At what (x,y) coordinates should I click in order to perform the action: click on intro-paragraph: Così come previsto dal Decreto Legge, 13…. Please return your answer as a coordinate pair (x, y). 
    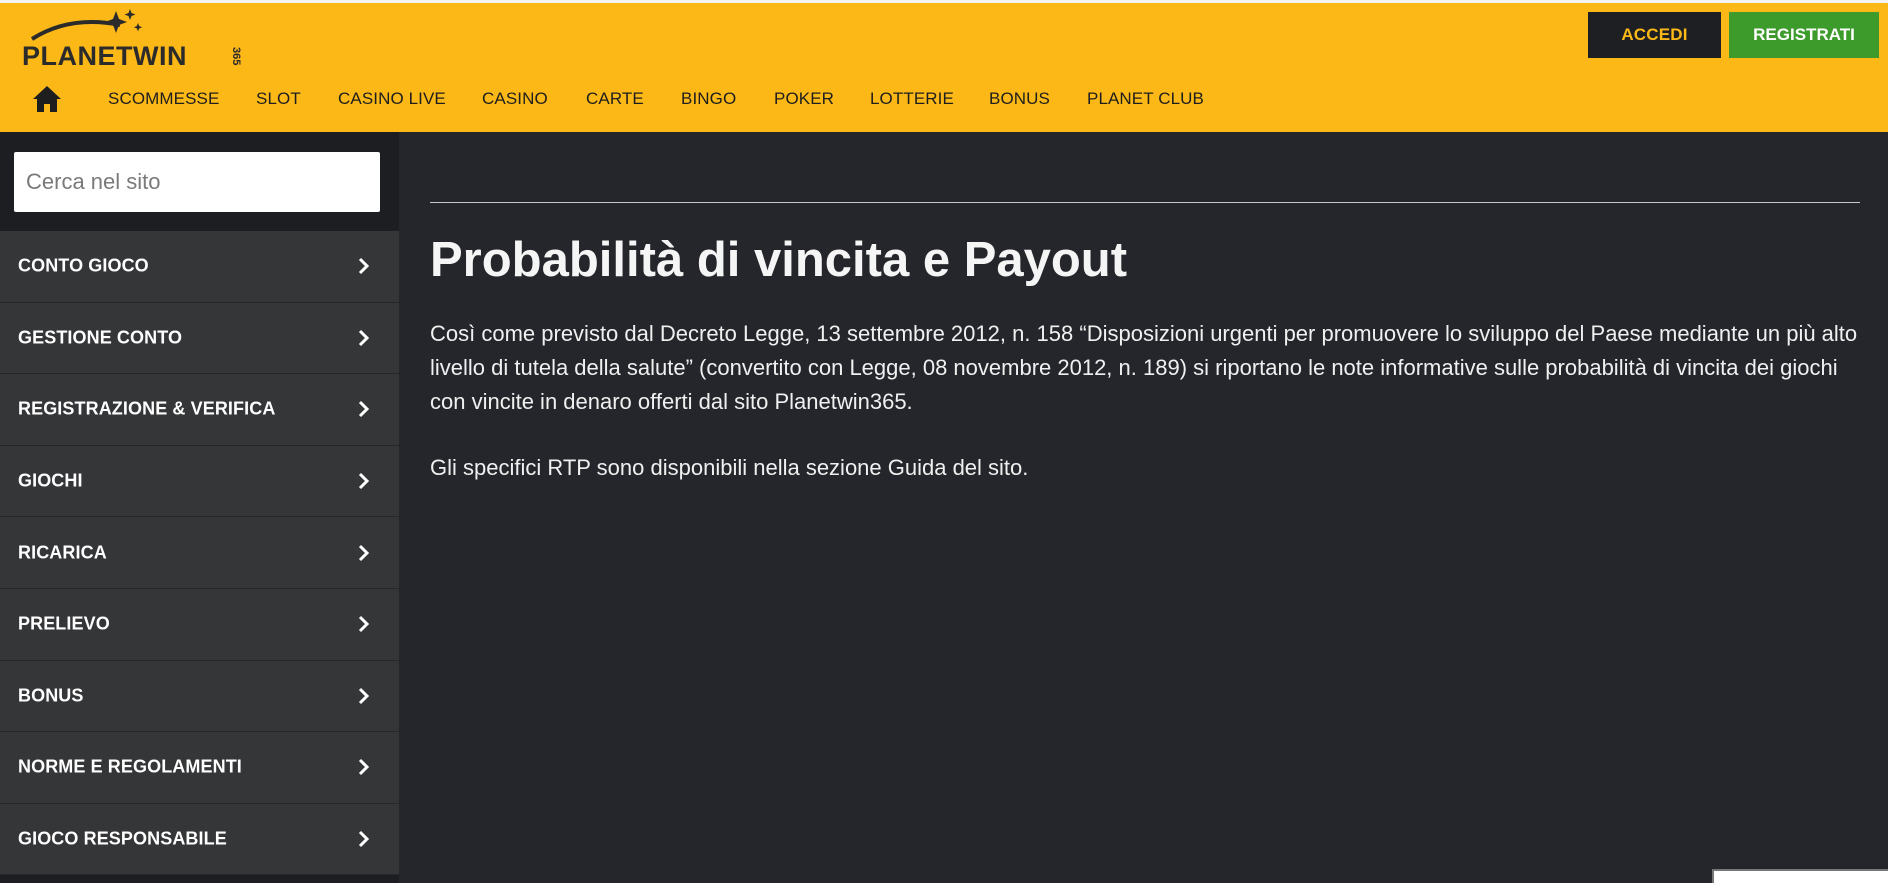
    Looking at the image, I should click on (1144, 367).